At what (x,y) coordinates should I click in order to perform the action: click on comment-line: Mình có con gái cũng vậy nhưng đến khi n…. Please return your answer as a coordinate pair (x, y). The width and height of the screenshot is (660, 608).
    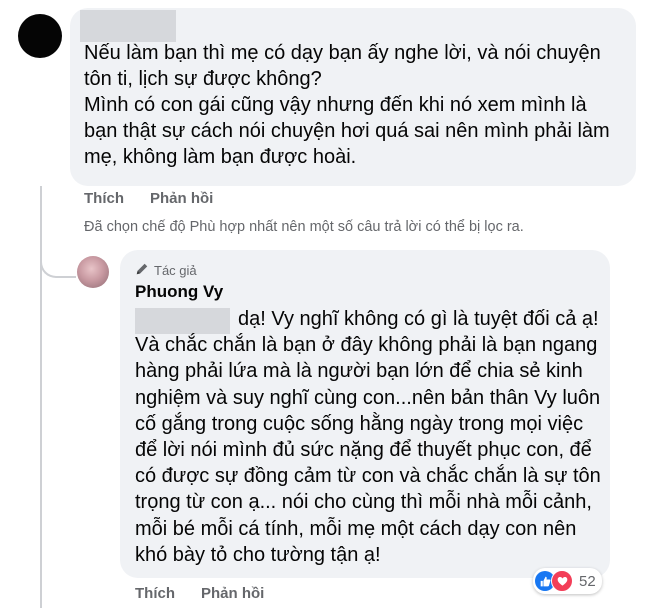
    Looking at the image, I should click on (347, 131).